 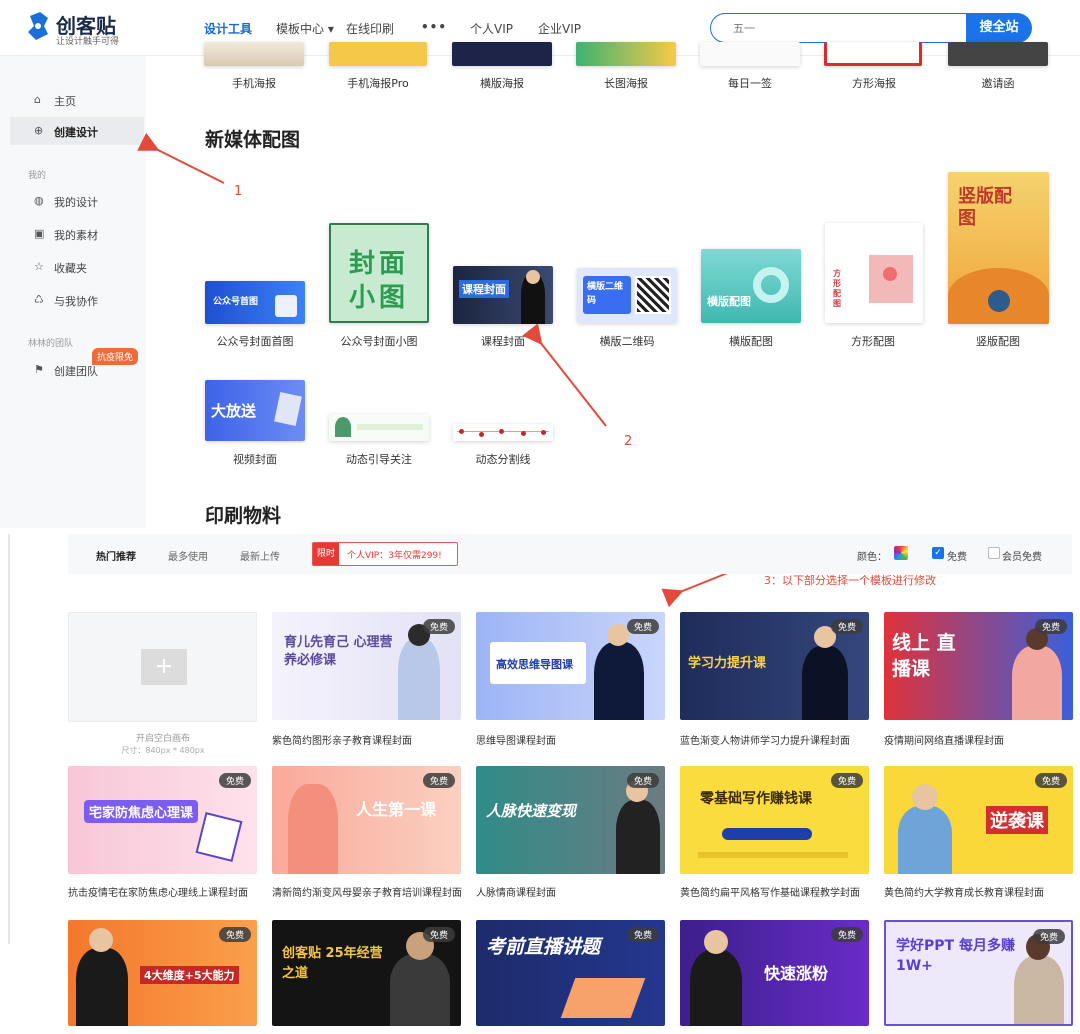 What do you see at coordinates (774, 820) in the screenshot?
I see `template-card: 零基础写作赚钱课 免费` at bounding box center [774, 820].